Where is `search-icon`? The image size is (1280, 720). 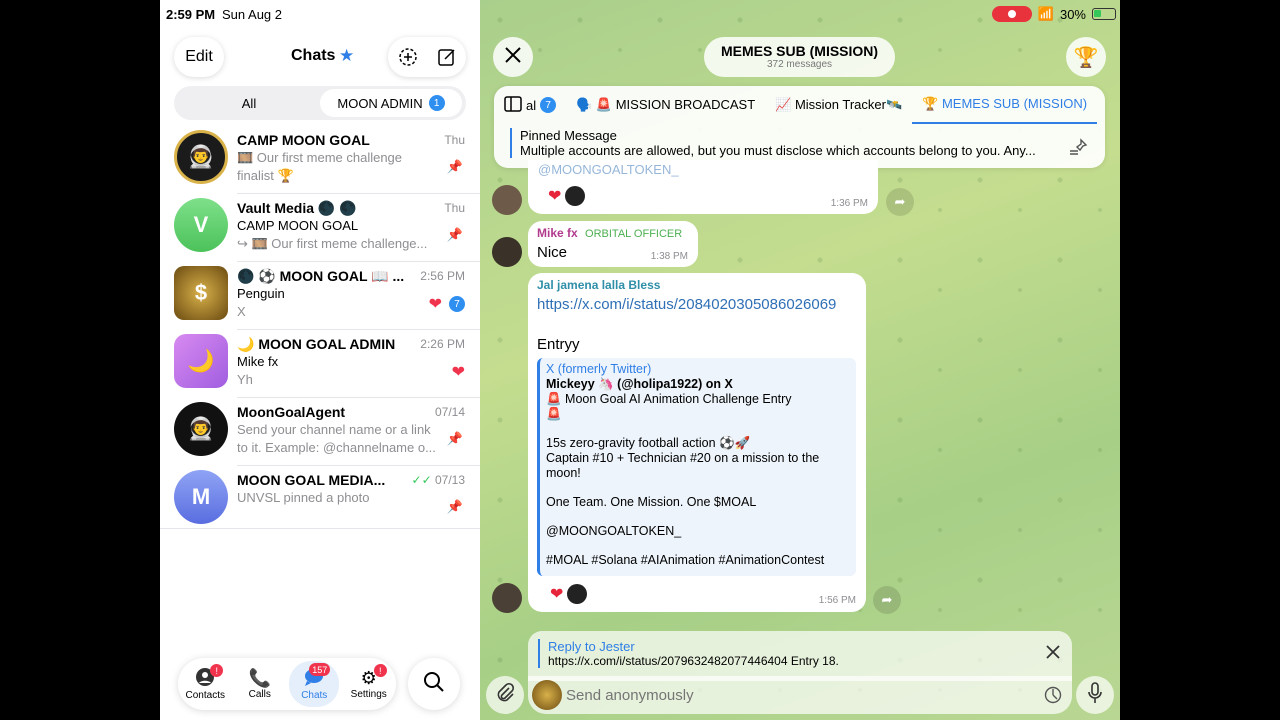 search-icon is located at coordinates (434, 684).